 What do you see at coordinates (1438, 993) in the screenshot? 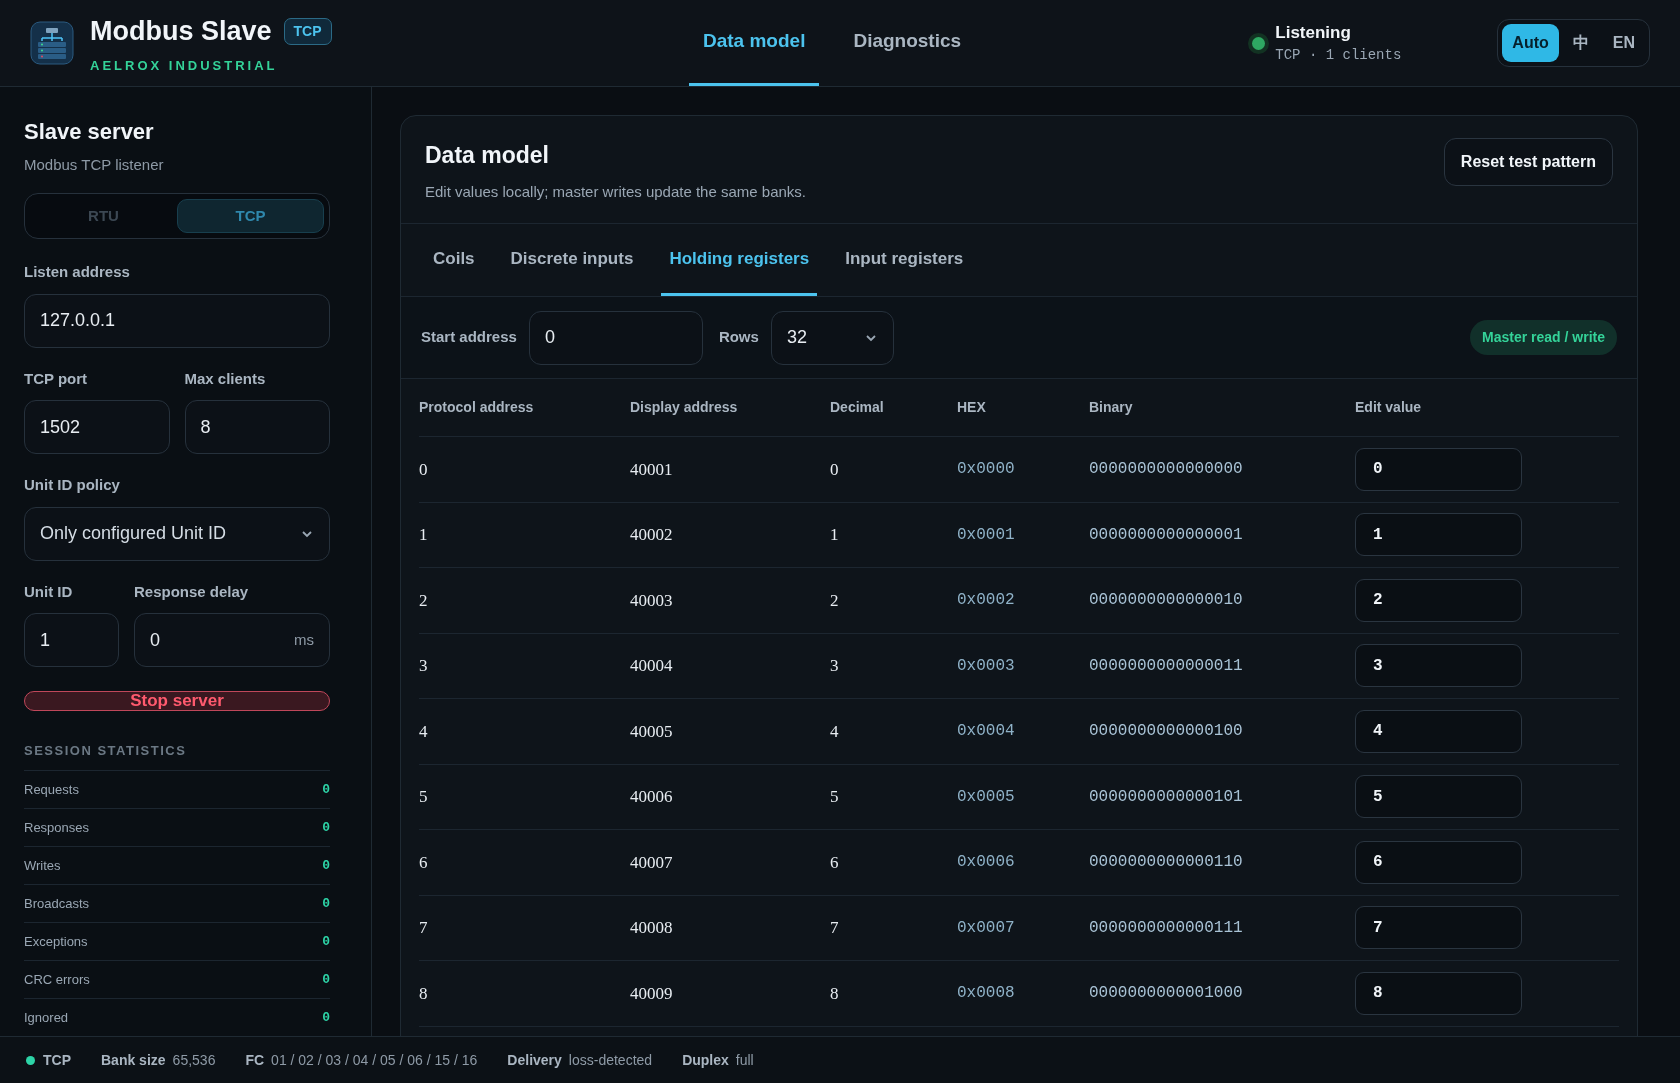
I see `edit-value-field: 8` at bounding box center [1438, 993].